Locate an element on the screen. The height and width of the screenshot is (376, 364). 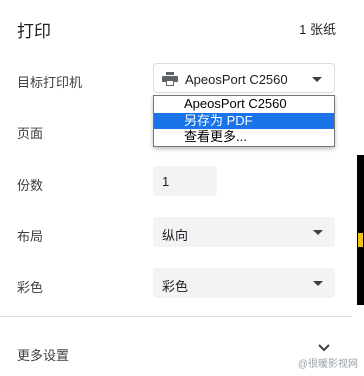
layout-label: 布局 is located at coordinates (30, 236).